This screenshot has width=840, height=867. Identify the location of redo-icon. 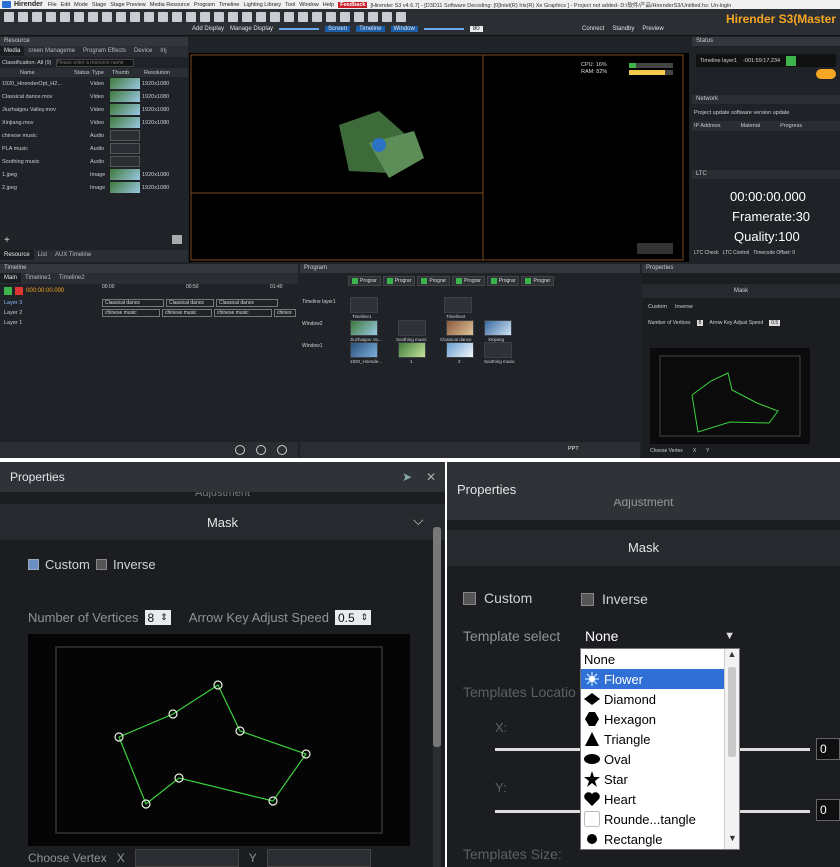
(107, 17).